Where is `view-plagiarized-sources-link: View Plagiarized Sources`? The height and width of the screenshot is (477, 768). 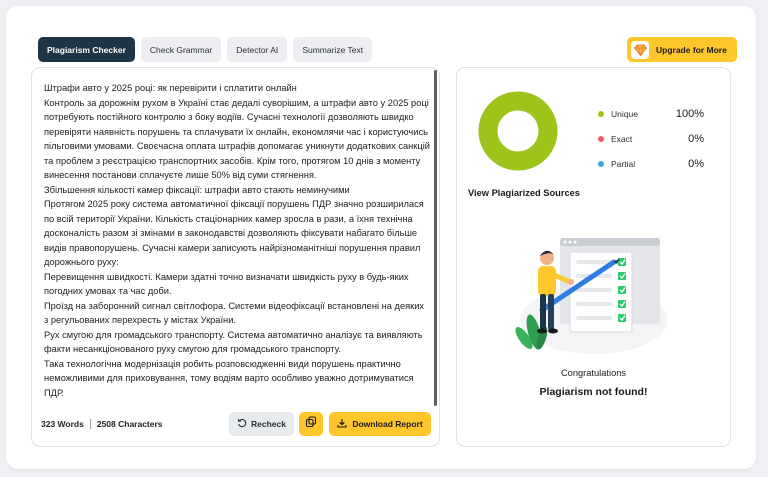
view-plagiarized-sources-link: View Plagiarized Sources is located at coordinates (524, 193).